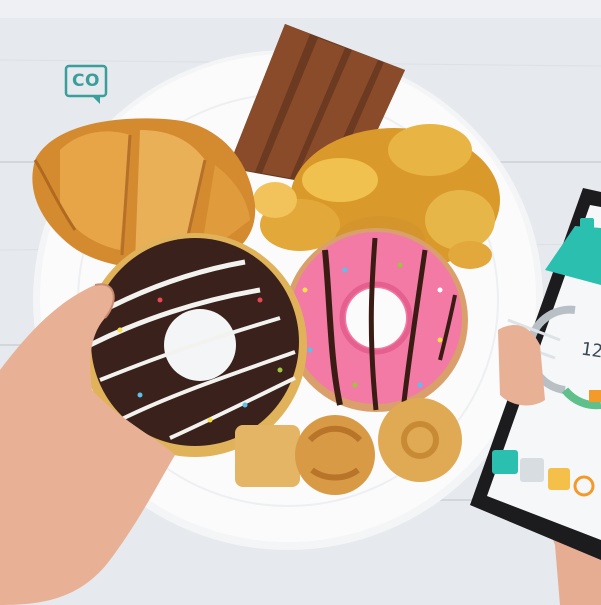 Image resolution: width=601 pixels, height=605 pixels. Describe the element at coordinates (505, 462) in the screenshot. I see `bag-icon` at that location.